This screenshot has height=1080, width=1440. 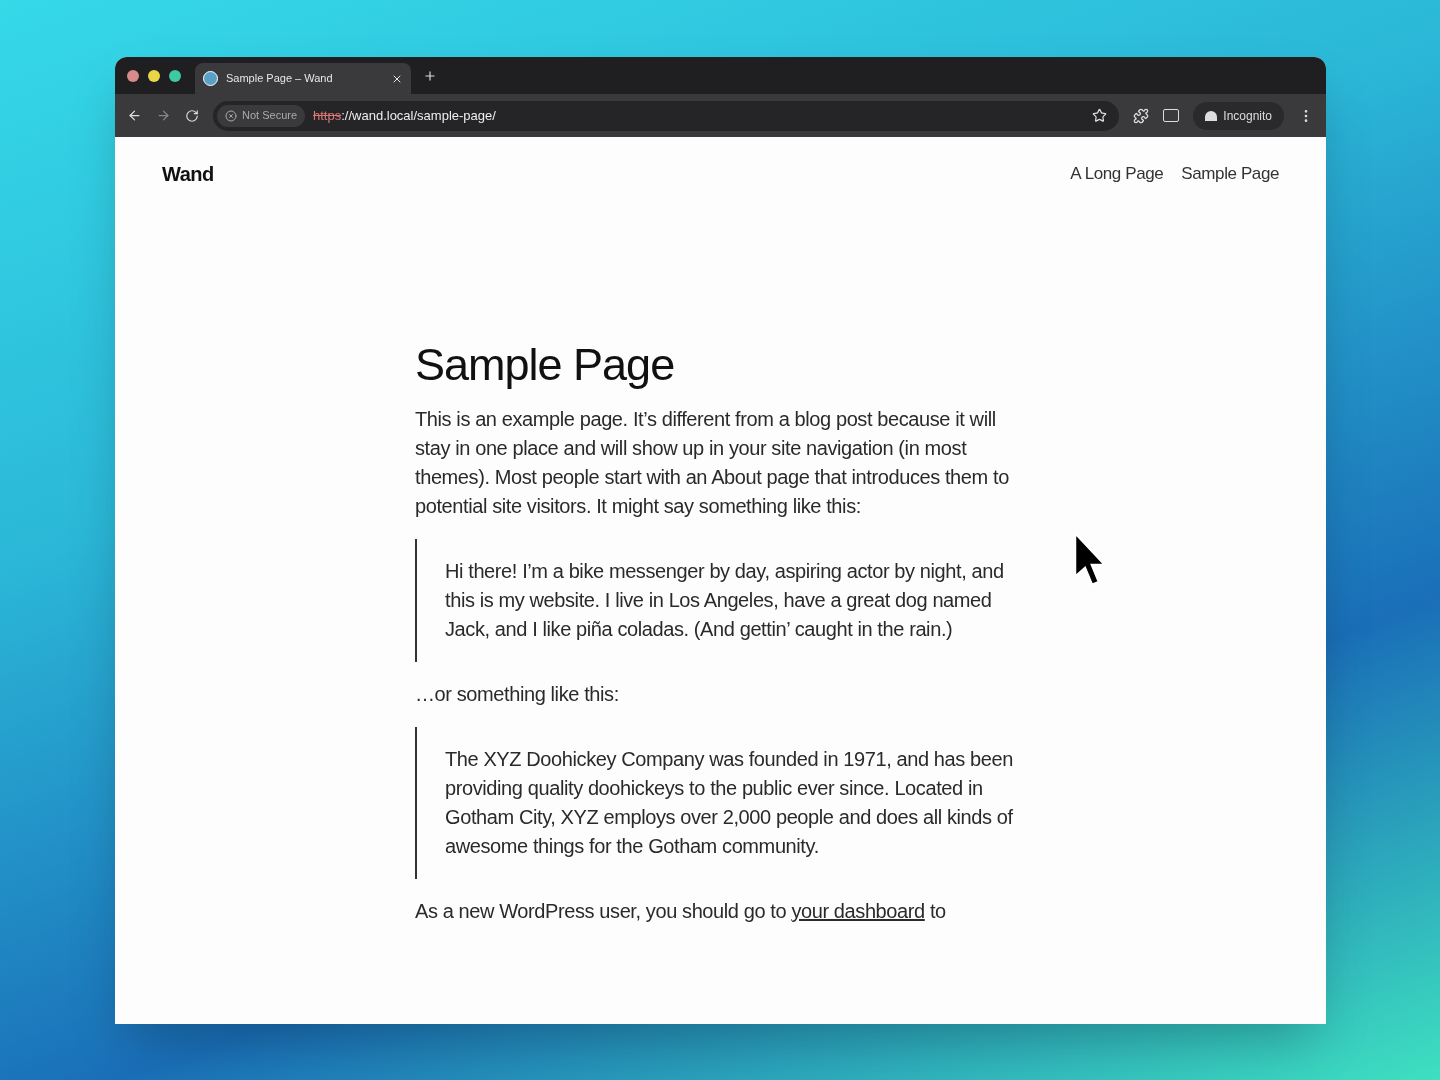 What do you see at coordinates (1141, 115) in the screenshot?
I see `extensions-icon` at bounding box center [1141, 115].